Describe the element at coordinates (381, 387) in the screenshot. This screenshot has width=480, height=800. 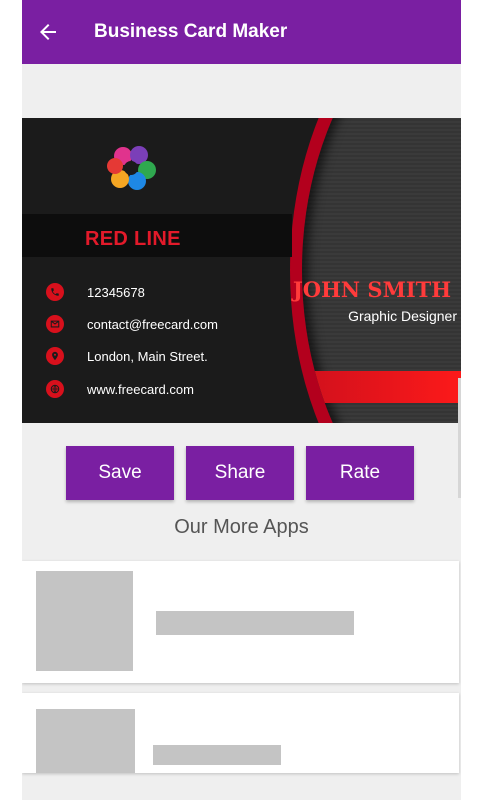
I see `card-red-band` at that location.